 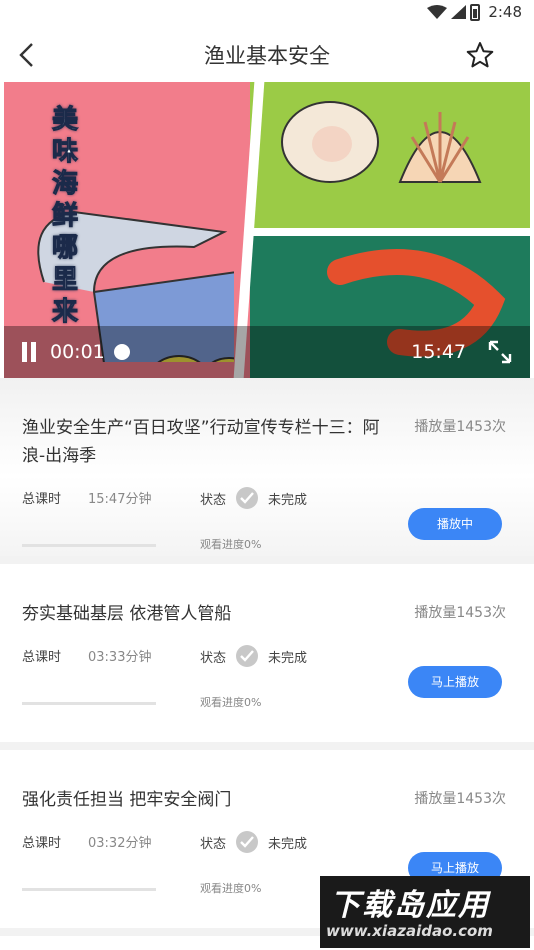 What do you see at coordinates (65, 216) in the screenshot?
I see `video-poster-text: 美味海鲜哪里来` at bounding box center [65, 216].